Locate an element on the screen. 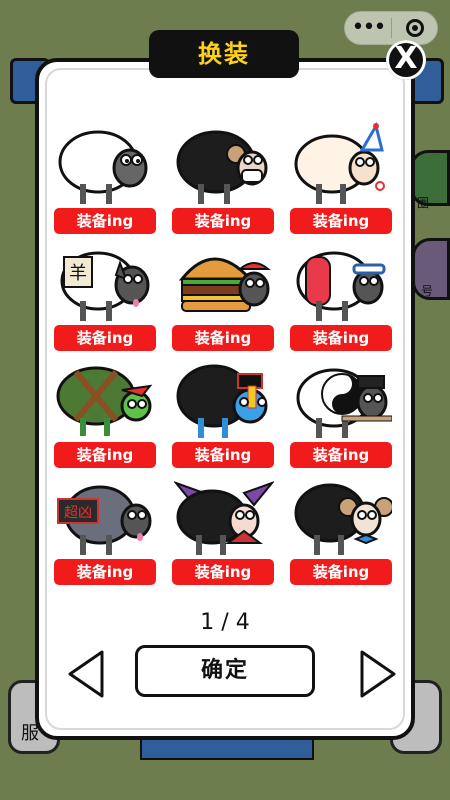 Image resolution: width=450 pixels, height=800 pixels. party-hat-sheep-icon is located at coordinates (339, 163).